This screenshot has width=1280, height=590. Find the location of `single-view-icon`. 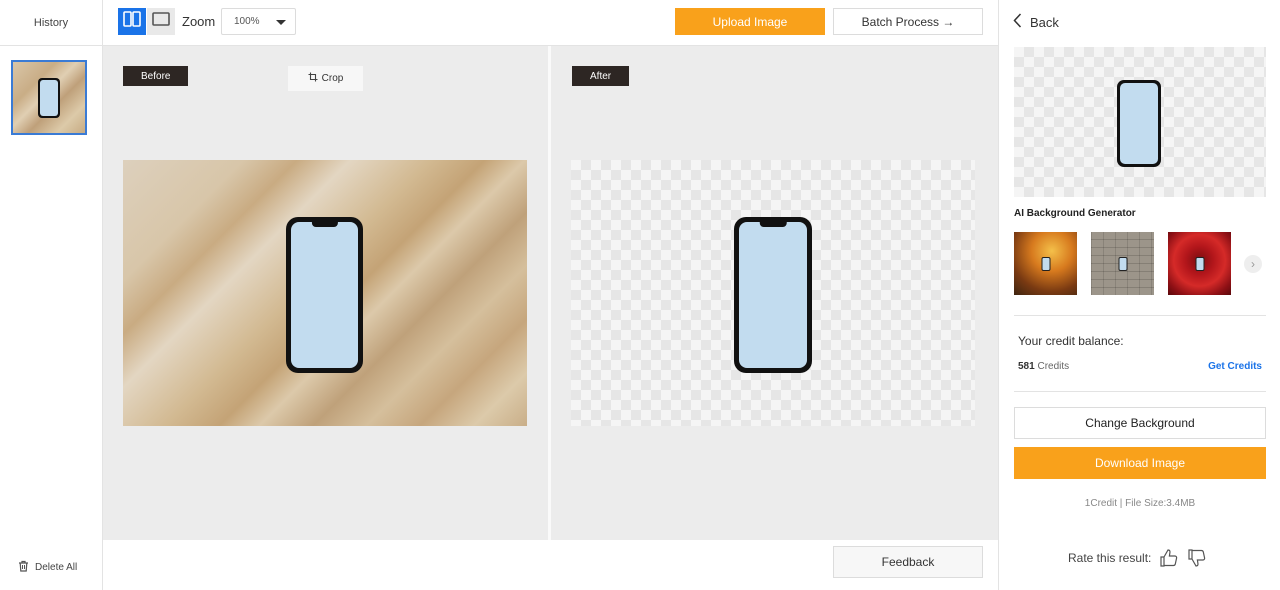

single-view-icon is located at coordinates (161, 21).